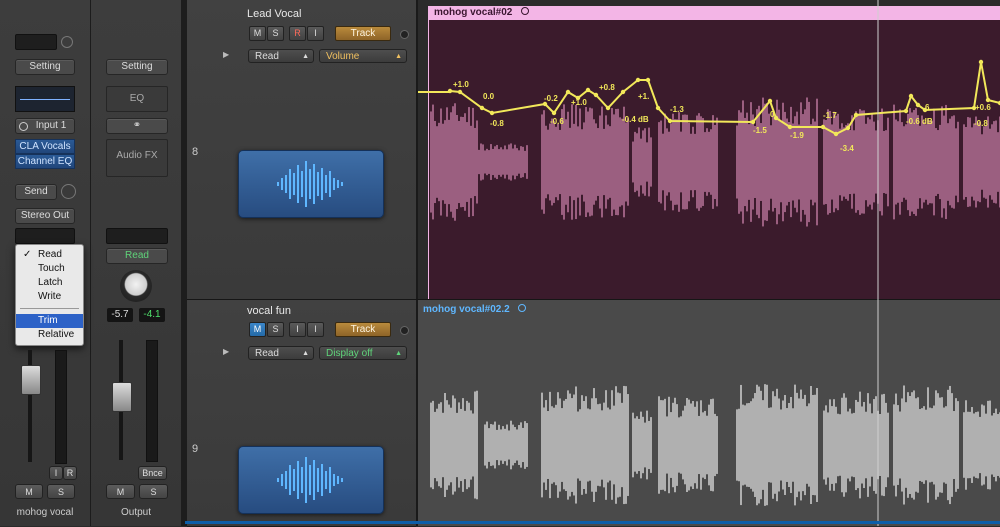 Image resolution: width=1000 pixels, height=527 pixels. Describe the element at coordinates (773, 114) in the screenshot. I see `auto-label-12: 0.` at that location.